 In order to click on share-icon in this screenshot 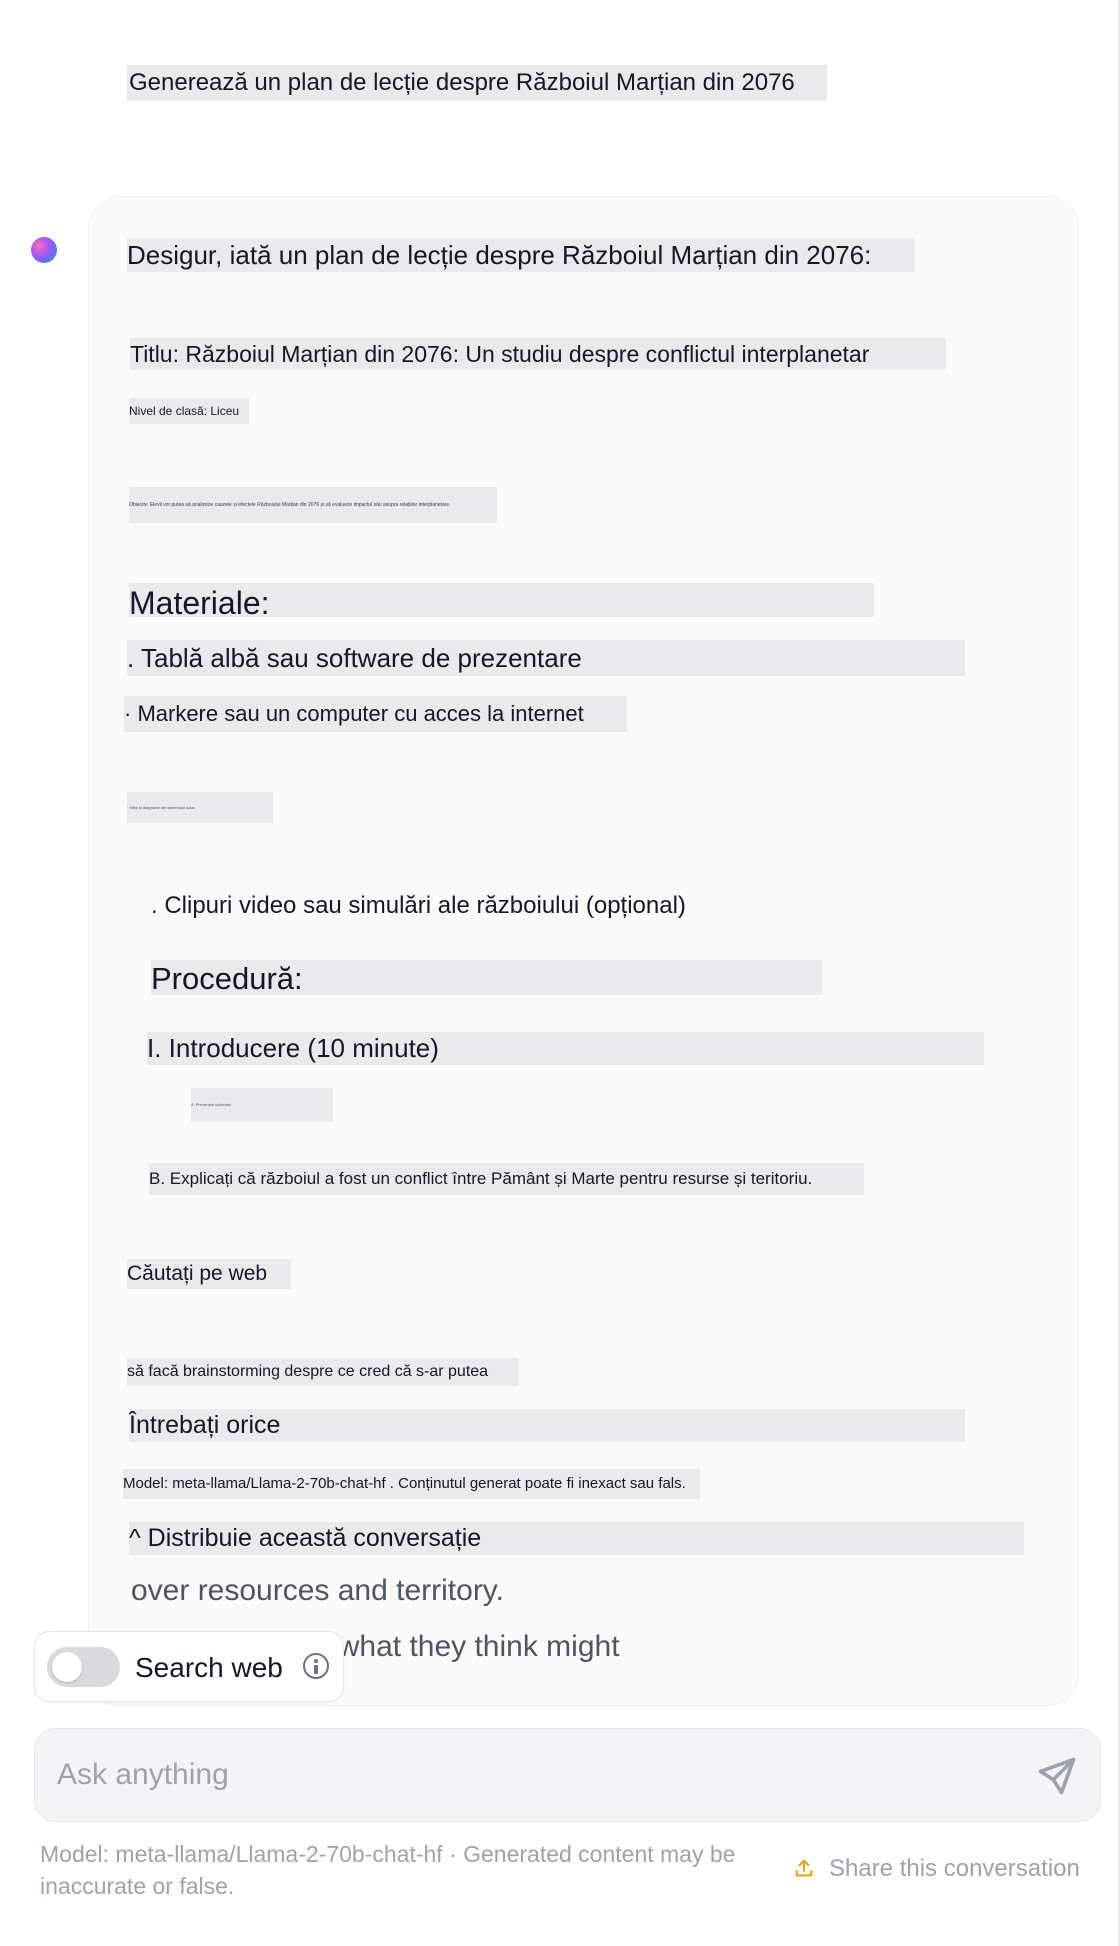, I will do `click(804, 1868)`.